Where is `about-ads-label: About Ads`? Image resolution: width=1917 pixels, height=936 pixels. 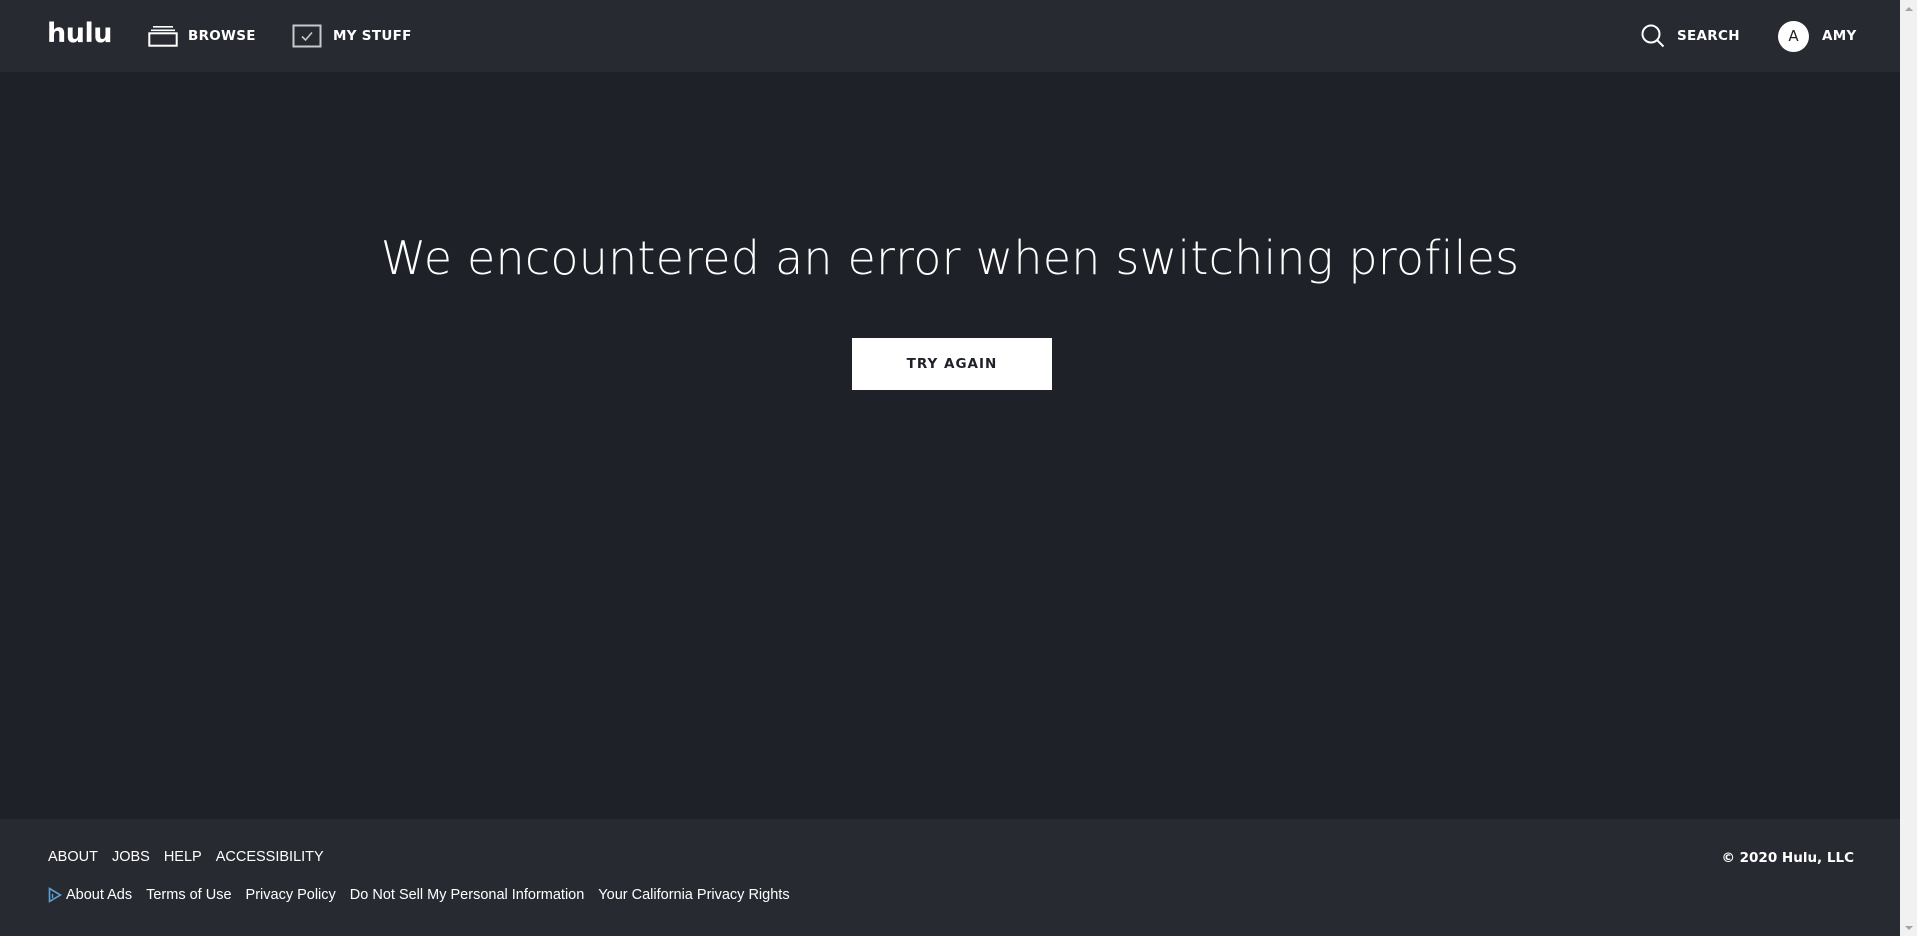 about-ads-label: About Ads is located at coordinates (99, 895).